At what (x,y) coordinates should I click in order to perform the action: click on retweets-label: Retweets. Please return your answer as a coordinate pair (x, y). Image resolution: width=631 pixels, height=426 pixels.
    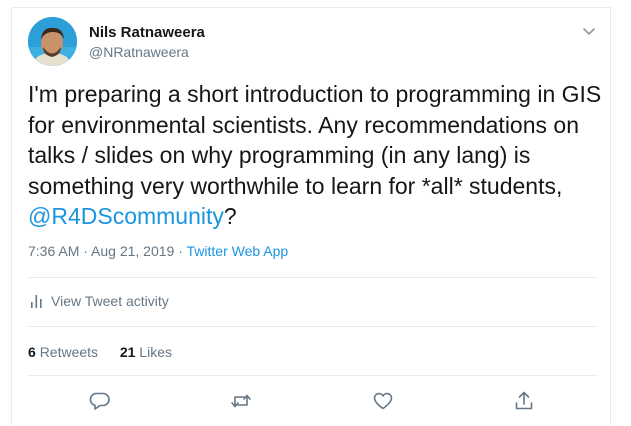
    Looking at the image, I should click on (69, 352).